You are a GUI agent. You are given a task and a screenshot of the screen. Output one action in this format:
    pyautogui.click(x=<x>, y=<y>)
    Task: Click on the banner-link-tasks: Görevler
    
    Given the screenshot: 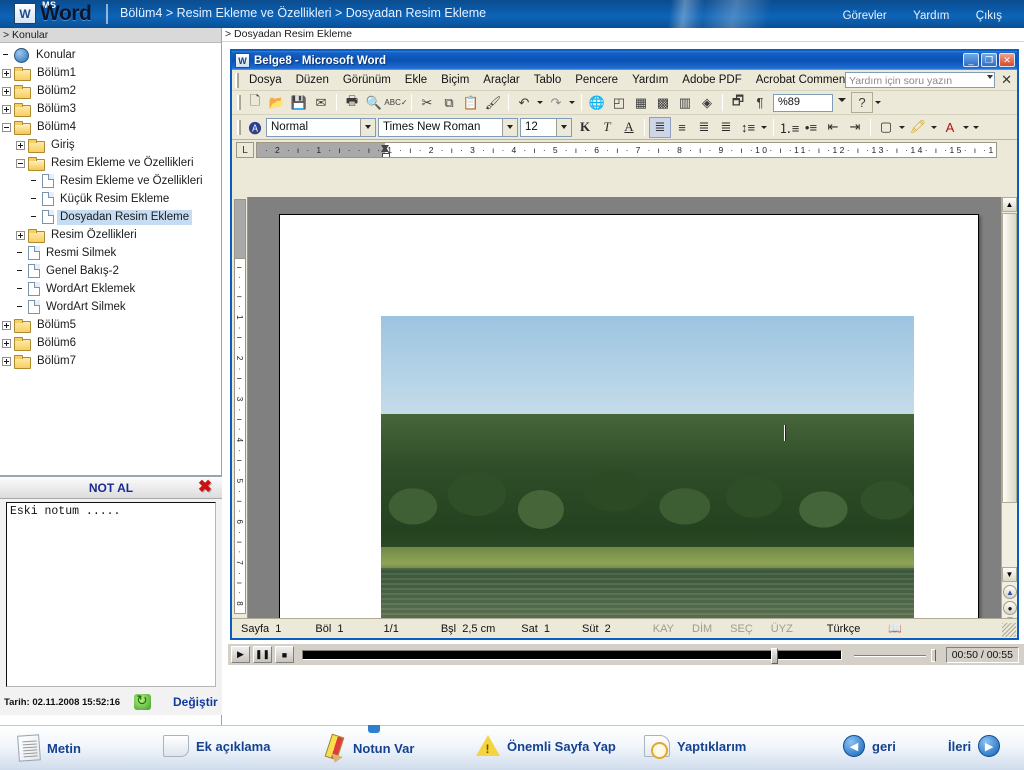 What is the action you would take?
    pyautogui.click(x=865, y=16)
    